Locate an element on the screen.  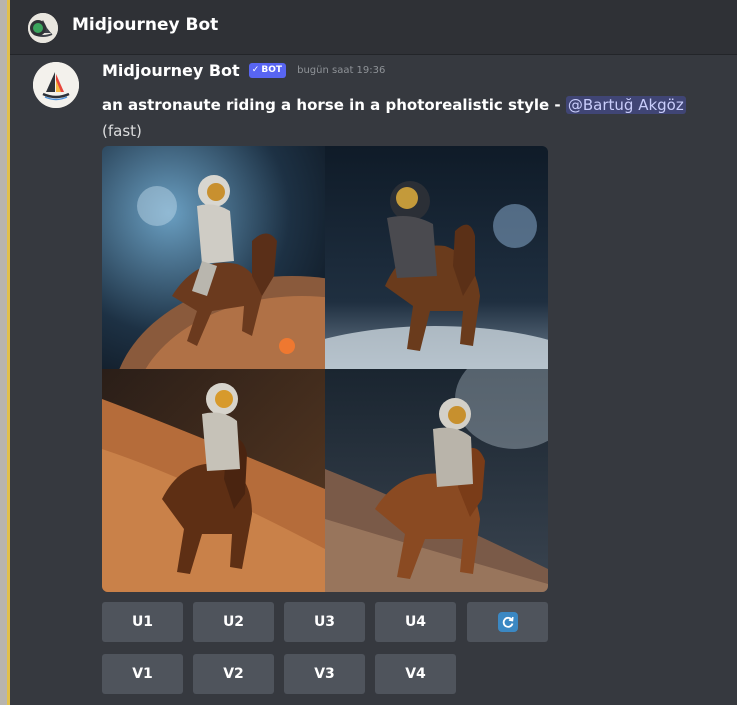
author-avatar is located at coordinates (56, 85).